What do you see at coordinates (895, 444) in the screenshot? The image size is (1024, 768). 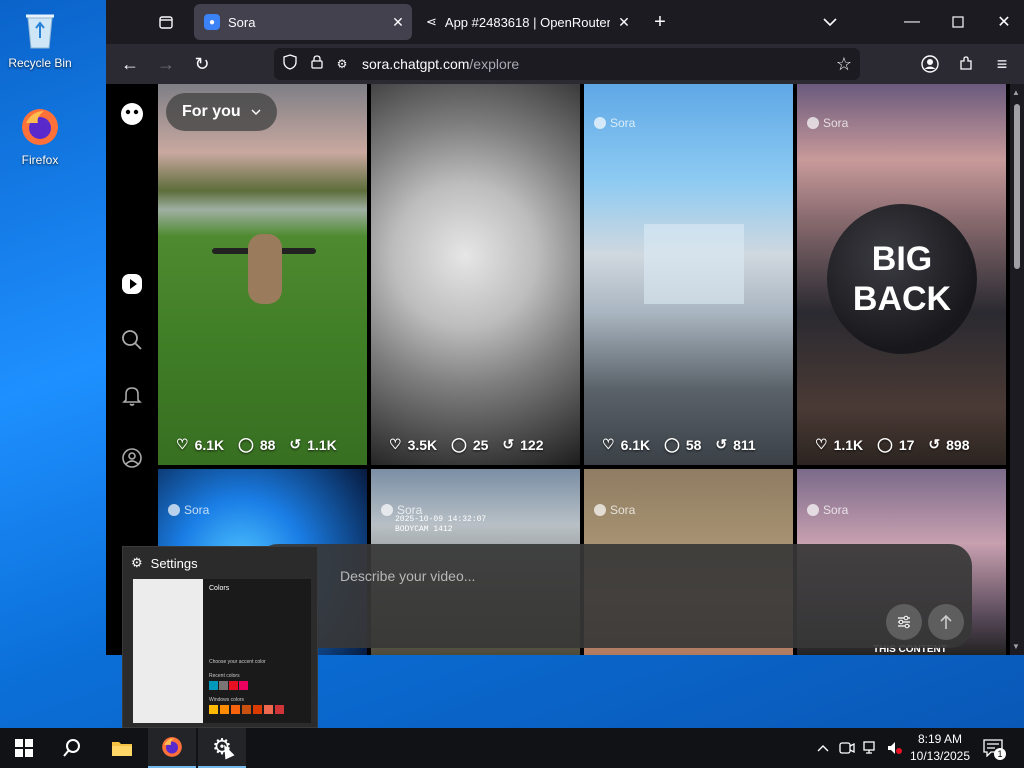 I see `comments-stat: ◯ 17` at bounding box center [895, 444].